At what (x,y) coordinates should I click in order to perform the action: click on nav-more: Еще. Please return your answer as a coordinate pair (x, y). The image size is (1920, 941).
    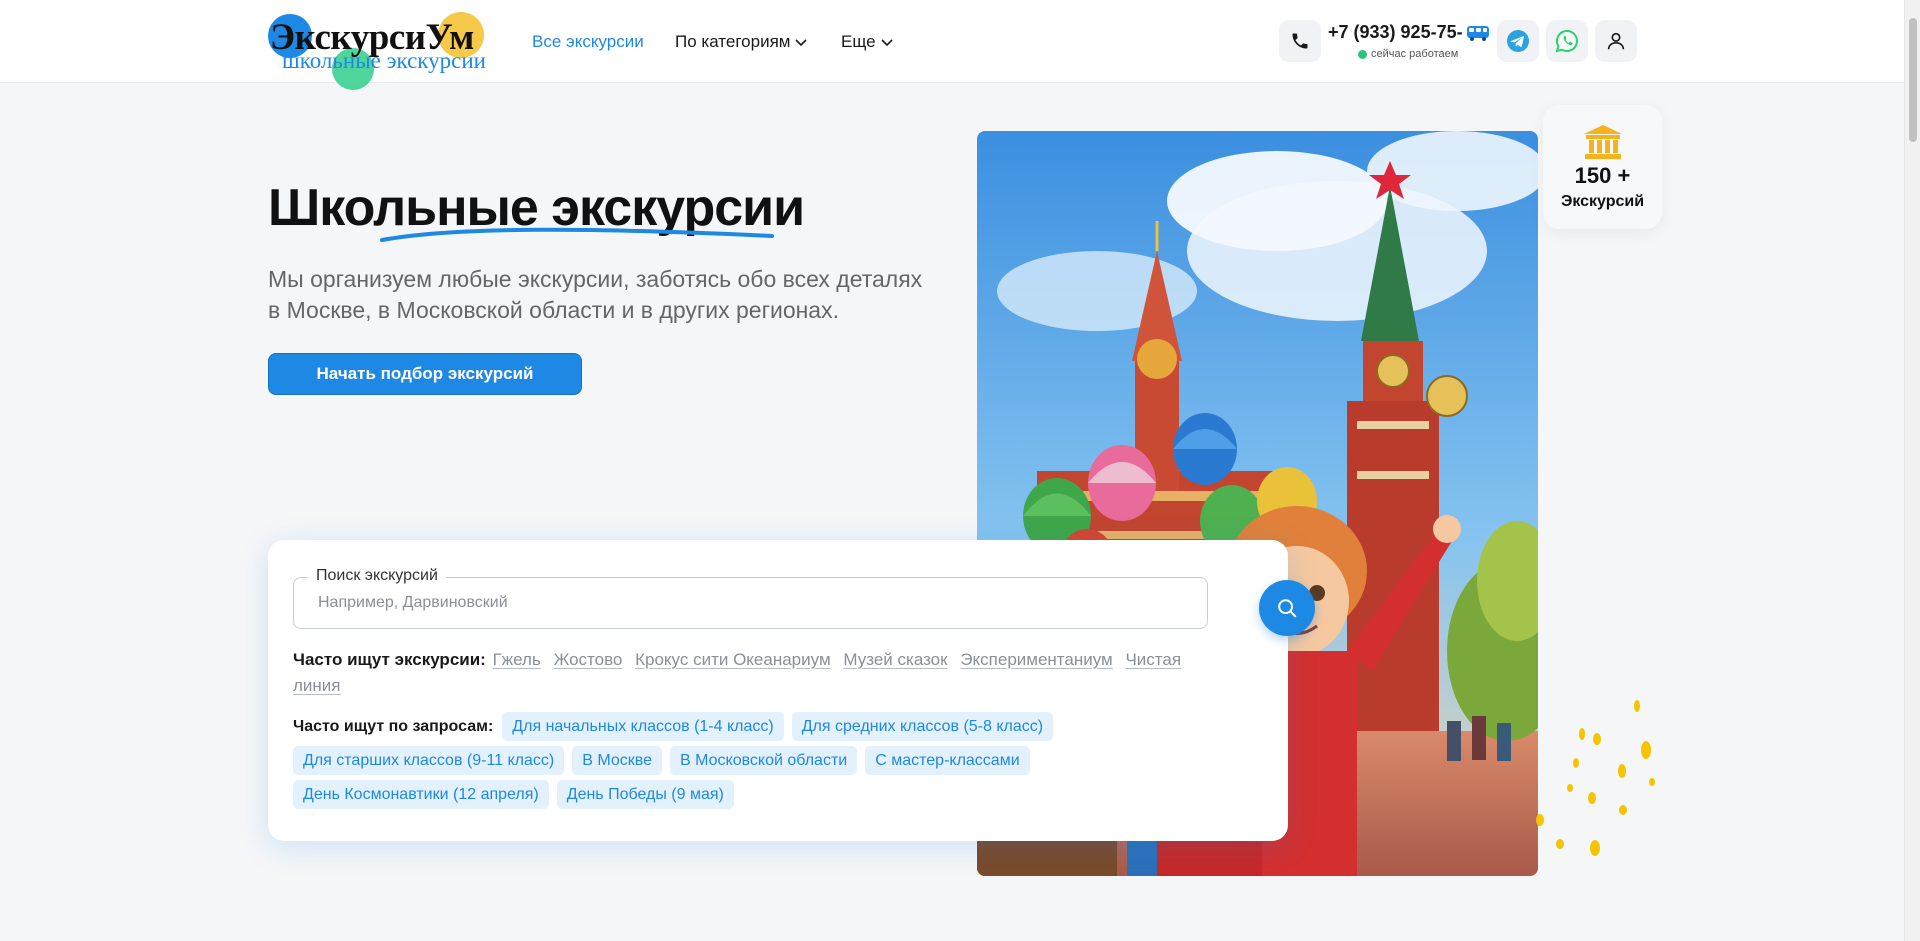
    Looking at the image, I should click on (867, 42).